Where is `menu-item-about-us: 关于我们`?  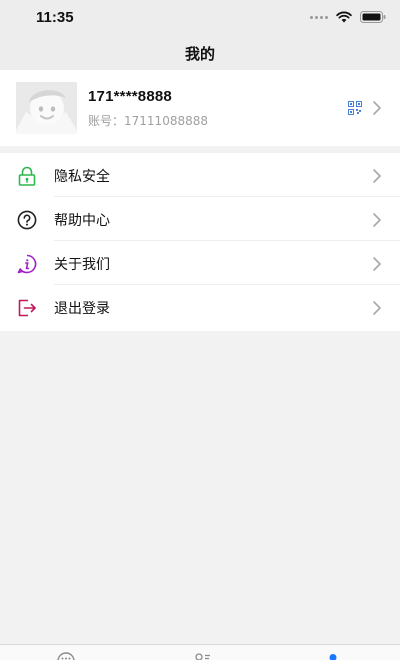 menu-item-about-us: 关于我们 is located at coordinates (200, 263).